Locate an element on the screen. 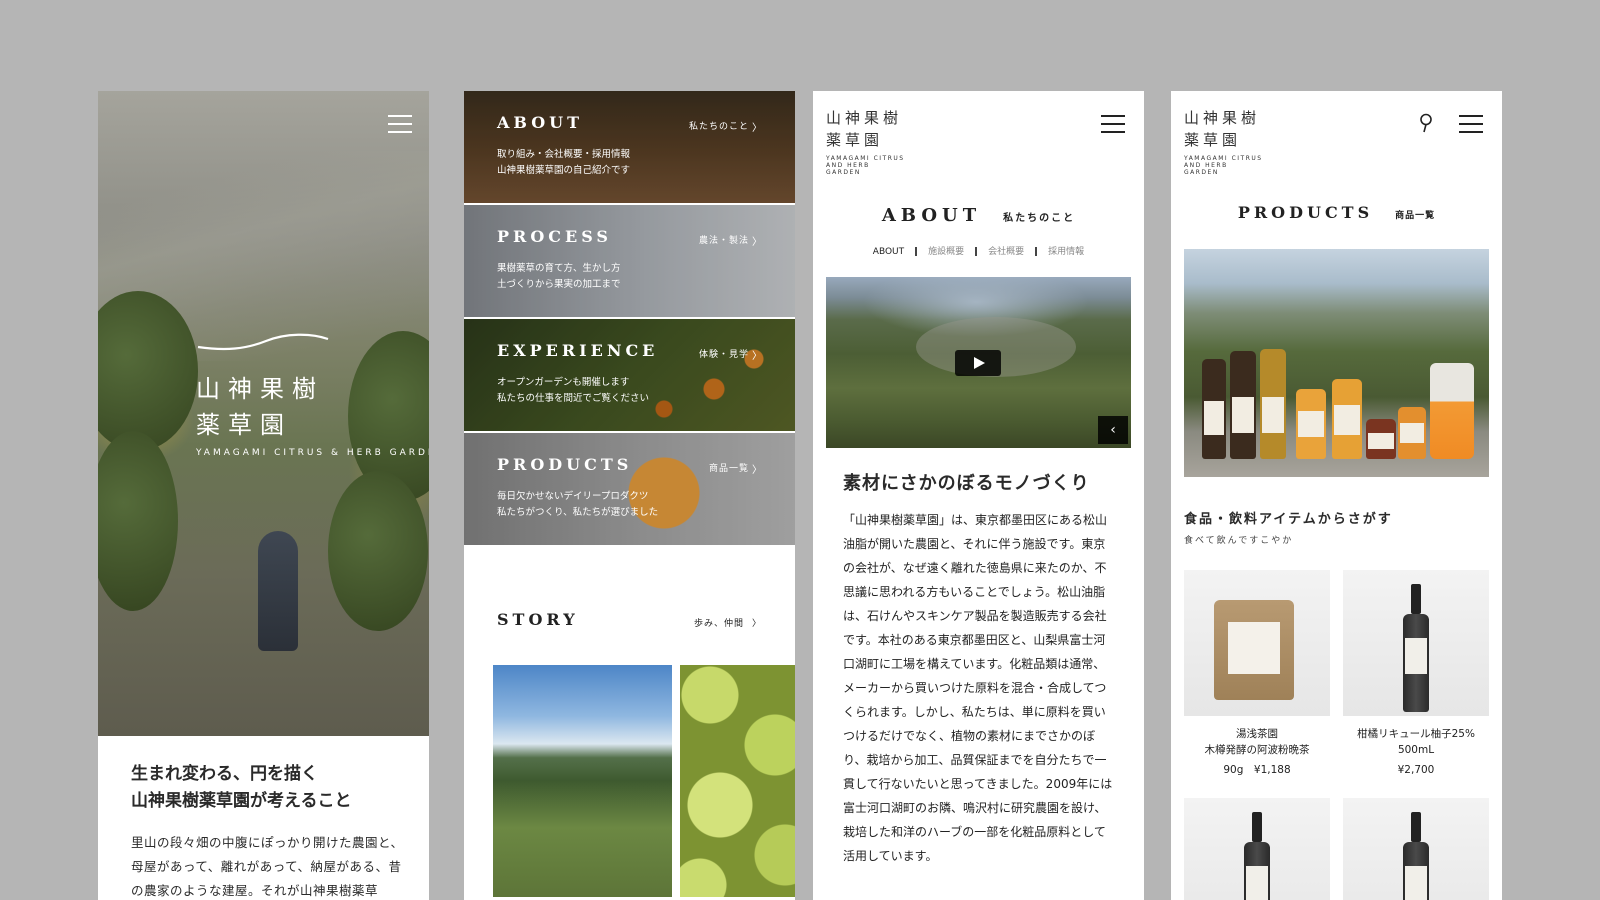  products-hero-image is located at coordinates (1336, 363).